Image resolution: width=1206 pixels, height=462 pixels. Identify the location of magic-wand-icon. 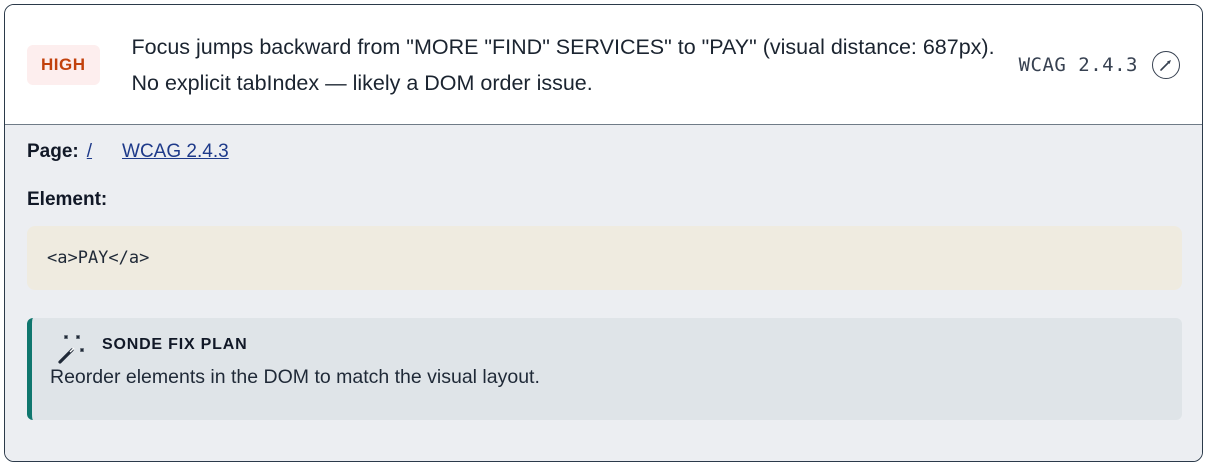
(71, 351).